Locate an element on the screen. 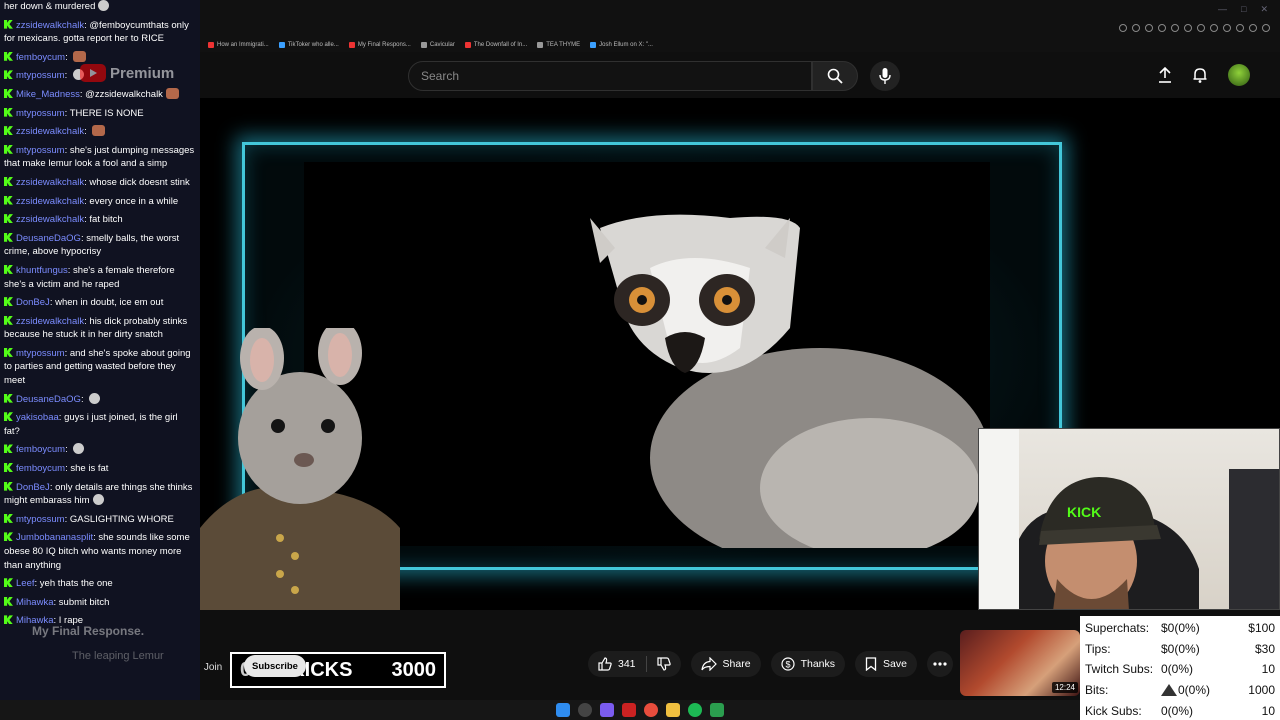 The height and width of the screenshot is (720, 1280). chat-message: Mike_Madness: @zzsidewalkchalk is located at coordinates (100, 94).